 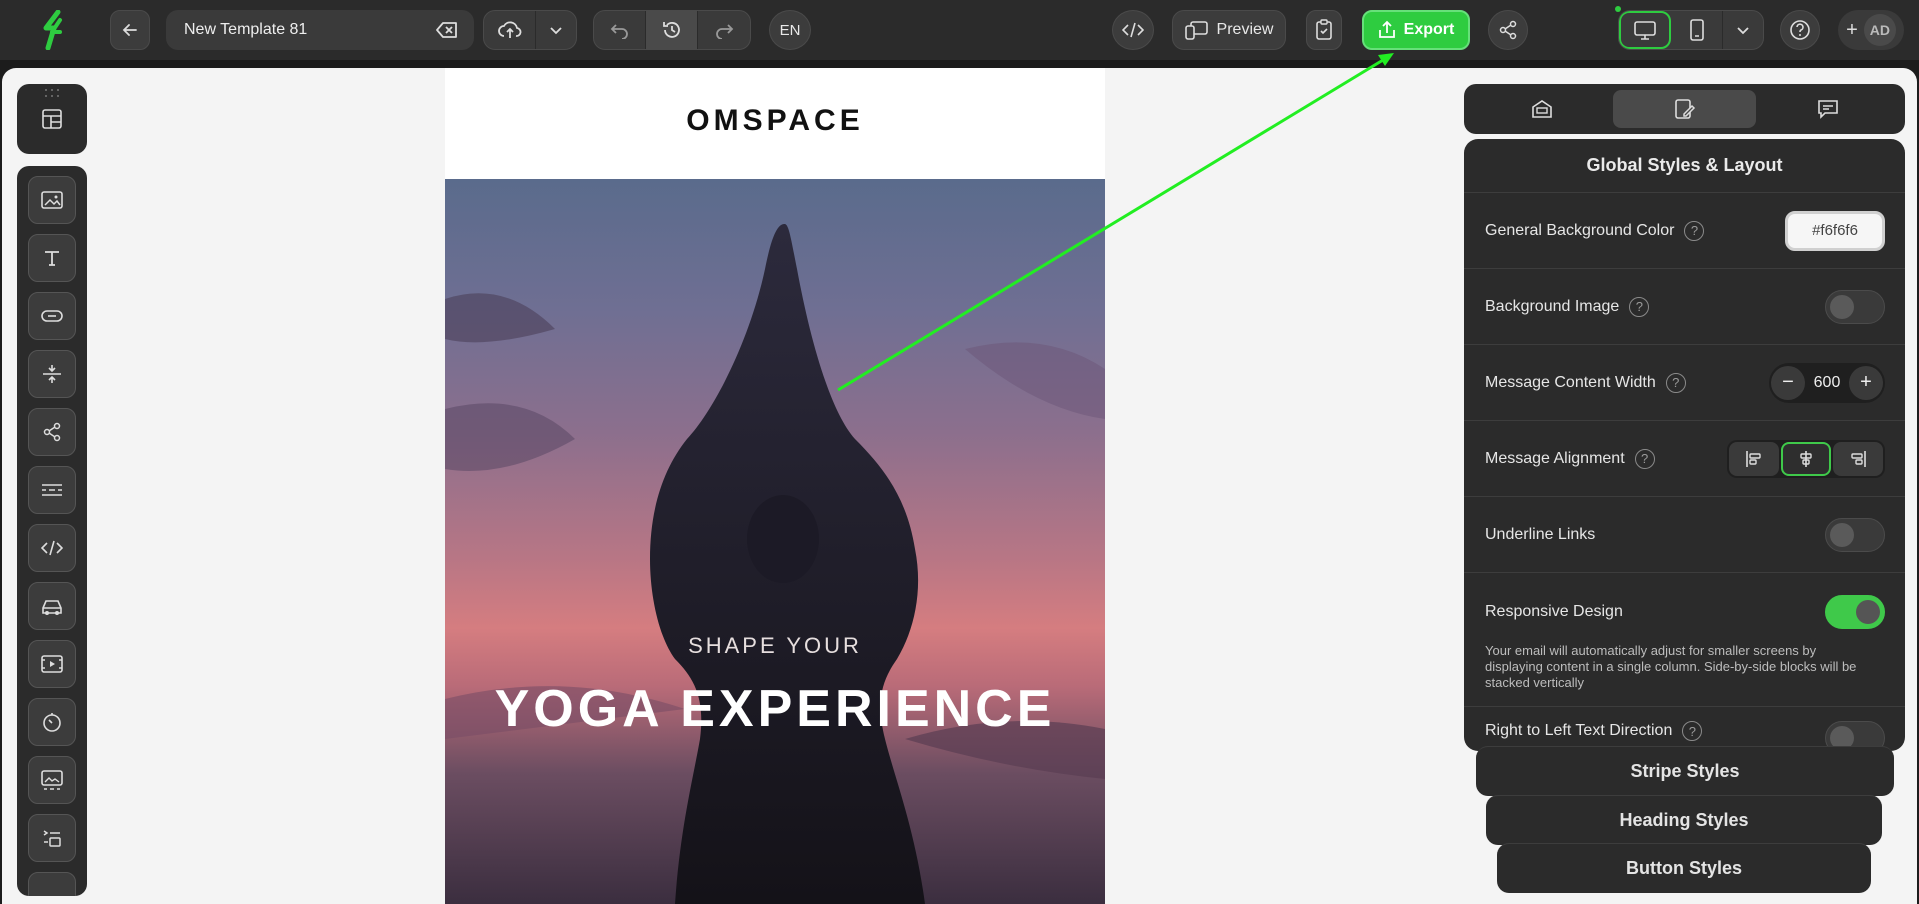 I want to click on button-block-tool, so click(x=52, y=316).